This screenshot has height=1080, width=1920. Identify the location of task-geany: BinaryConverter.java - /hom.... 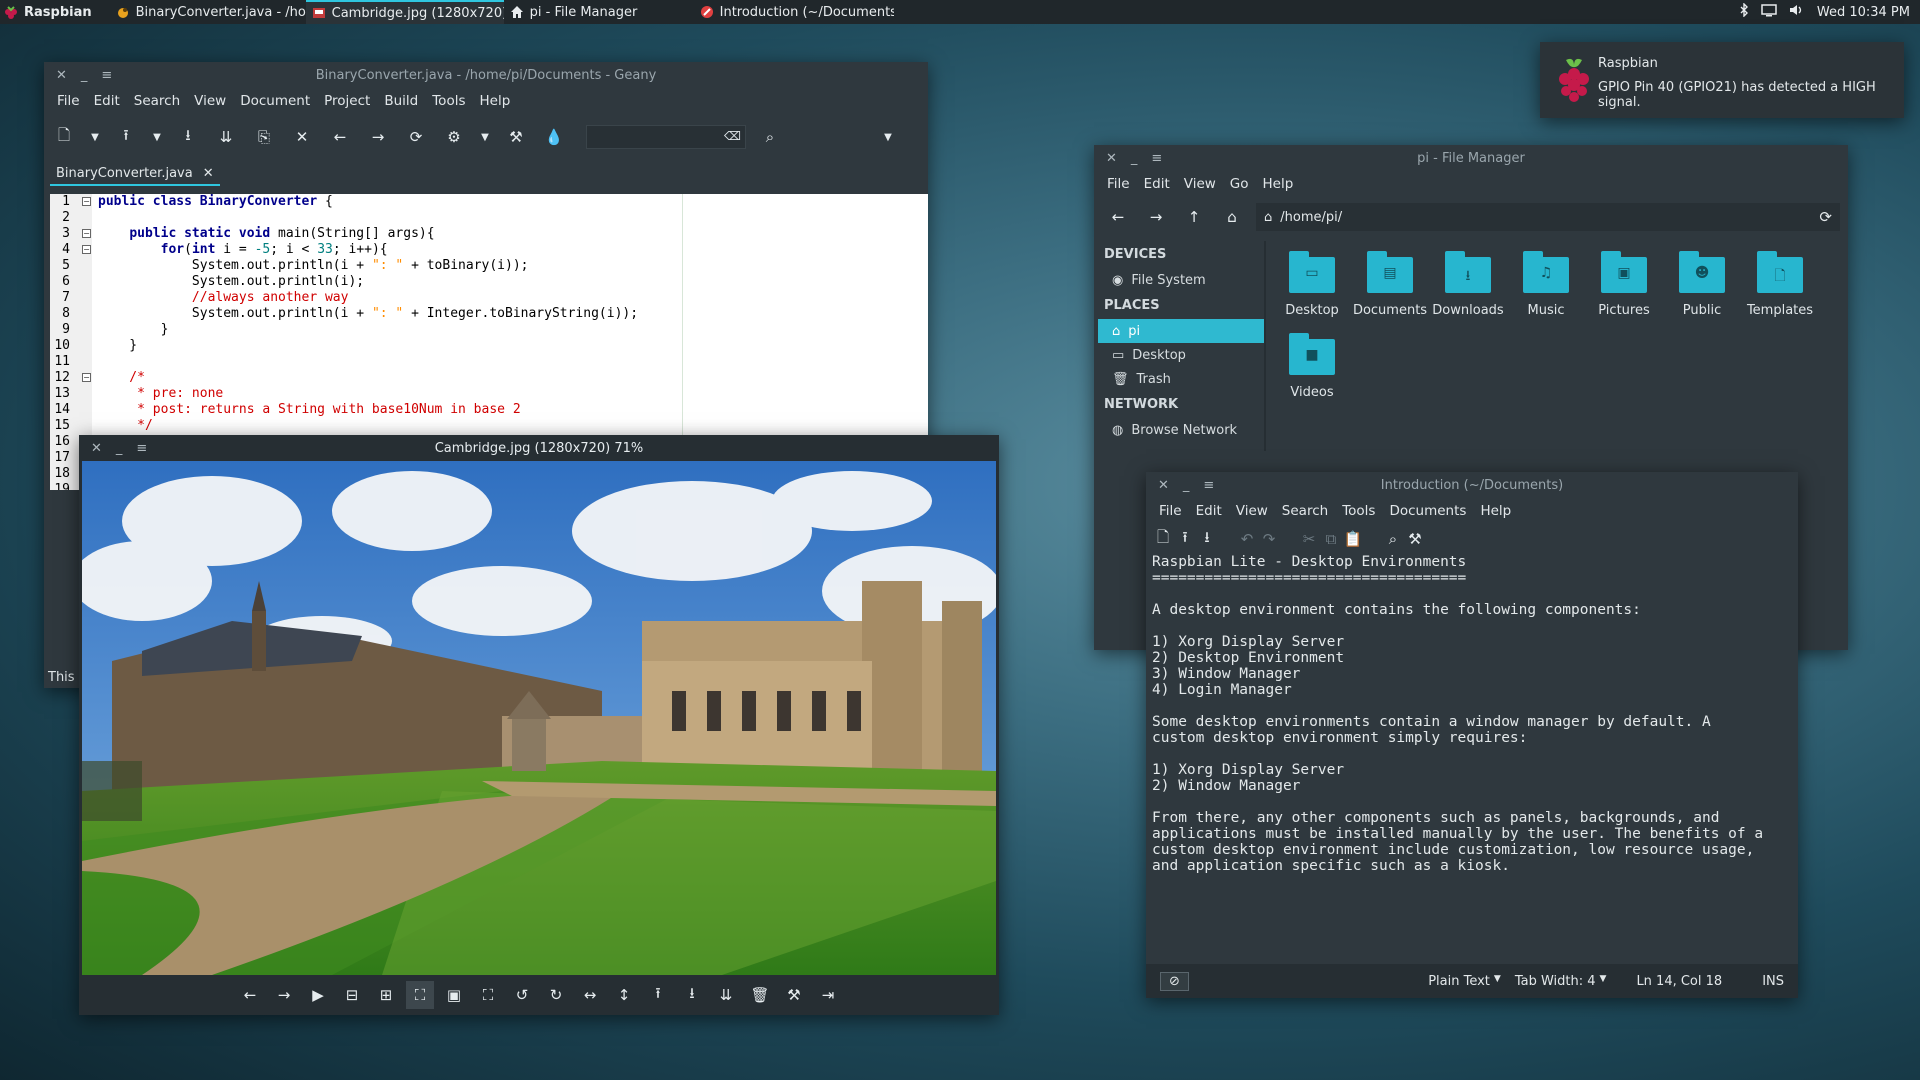
(208, 12).